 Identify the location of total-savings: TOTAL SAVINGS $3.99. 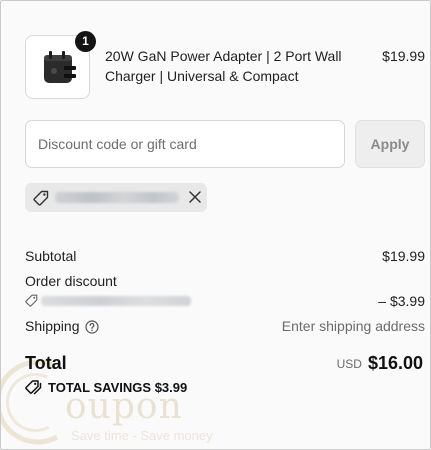
(106, 387).